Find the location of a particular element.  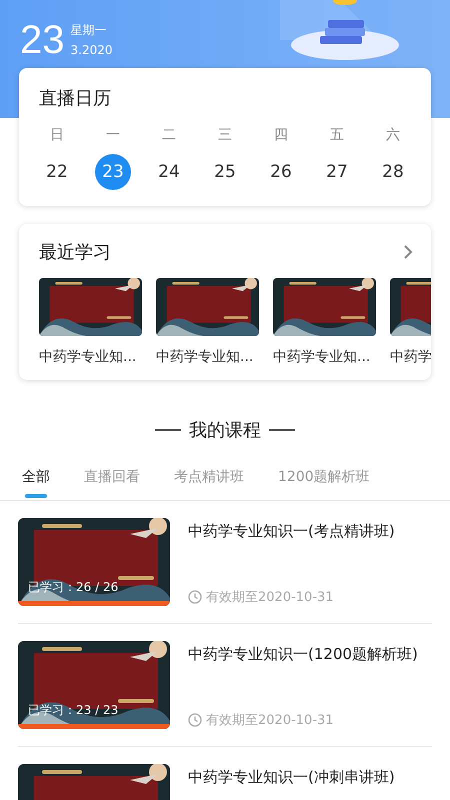

weekday-label: 六 is located at coordinates (393, 135).